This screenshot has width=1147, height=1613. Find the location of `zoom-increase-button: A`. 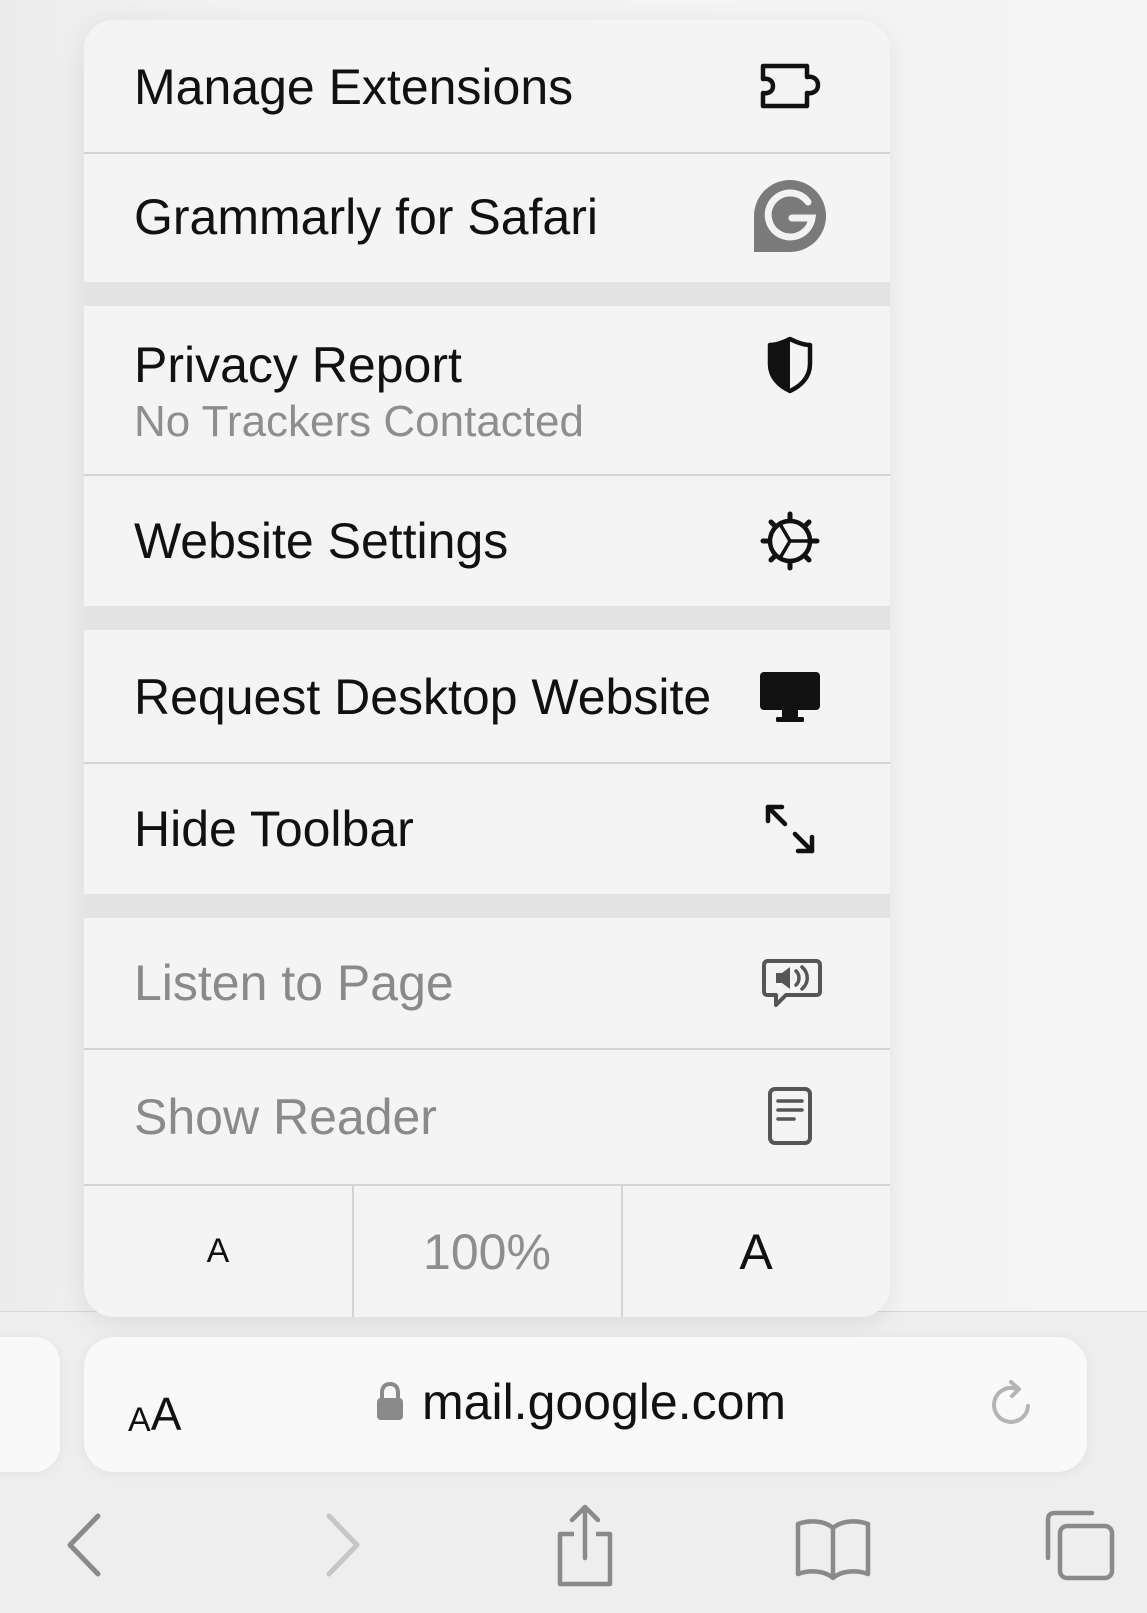

zoom-increase-button: A is located at coordinates (756, 1251).